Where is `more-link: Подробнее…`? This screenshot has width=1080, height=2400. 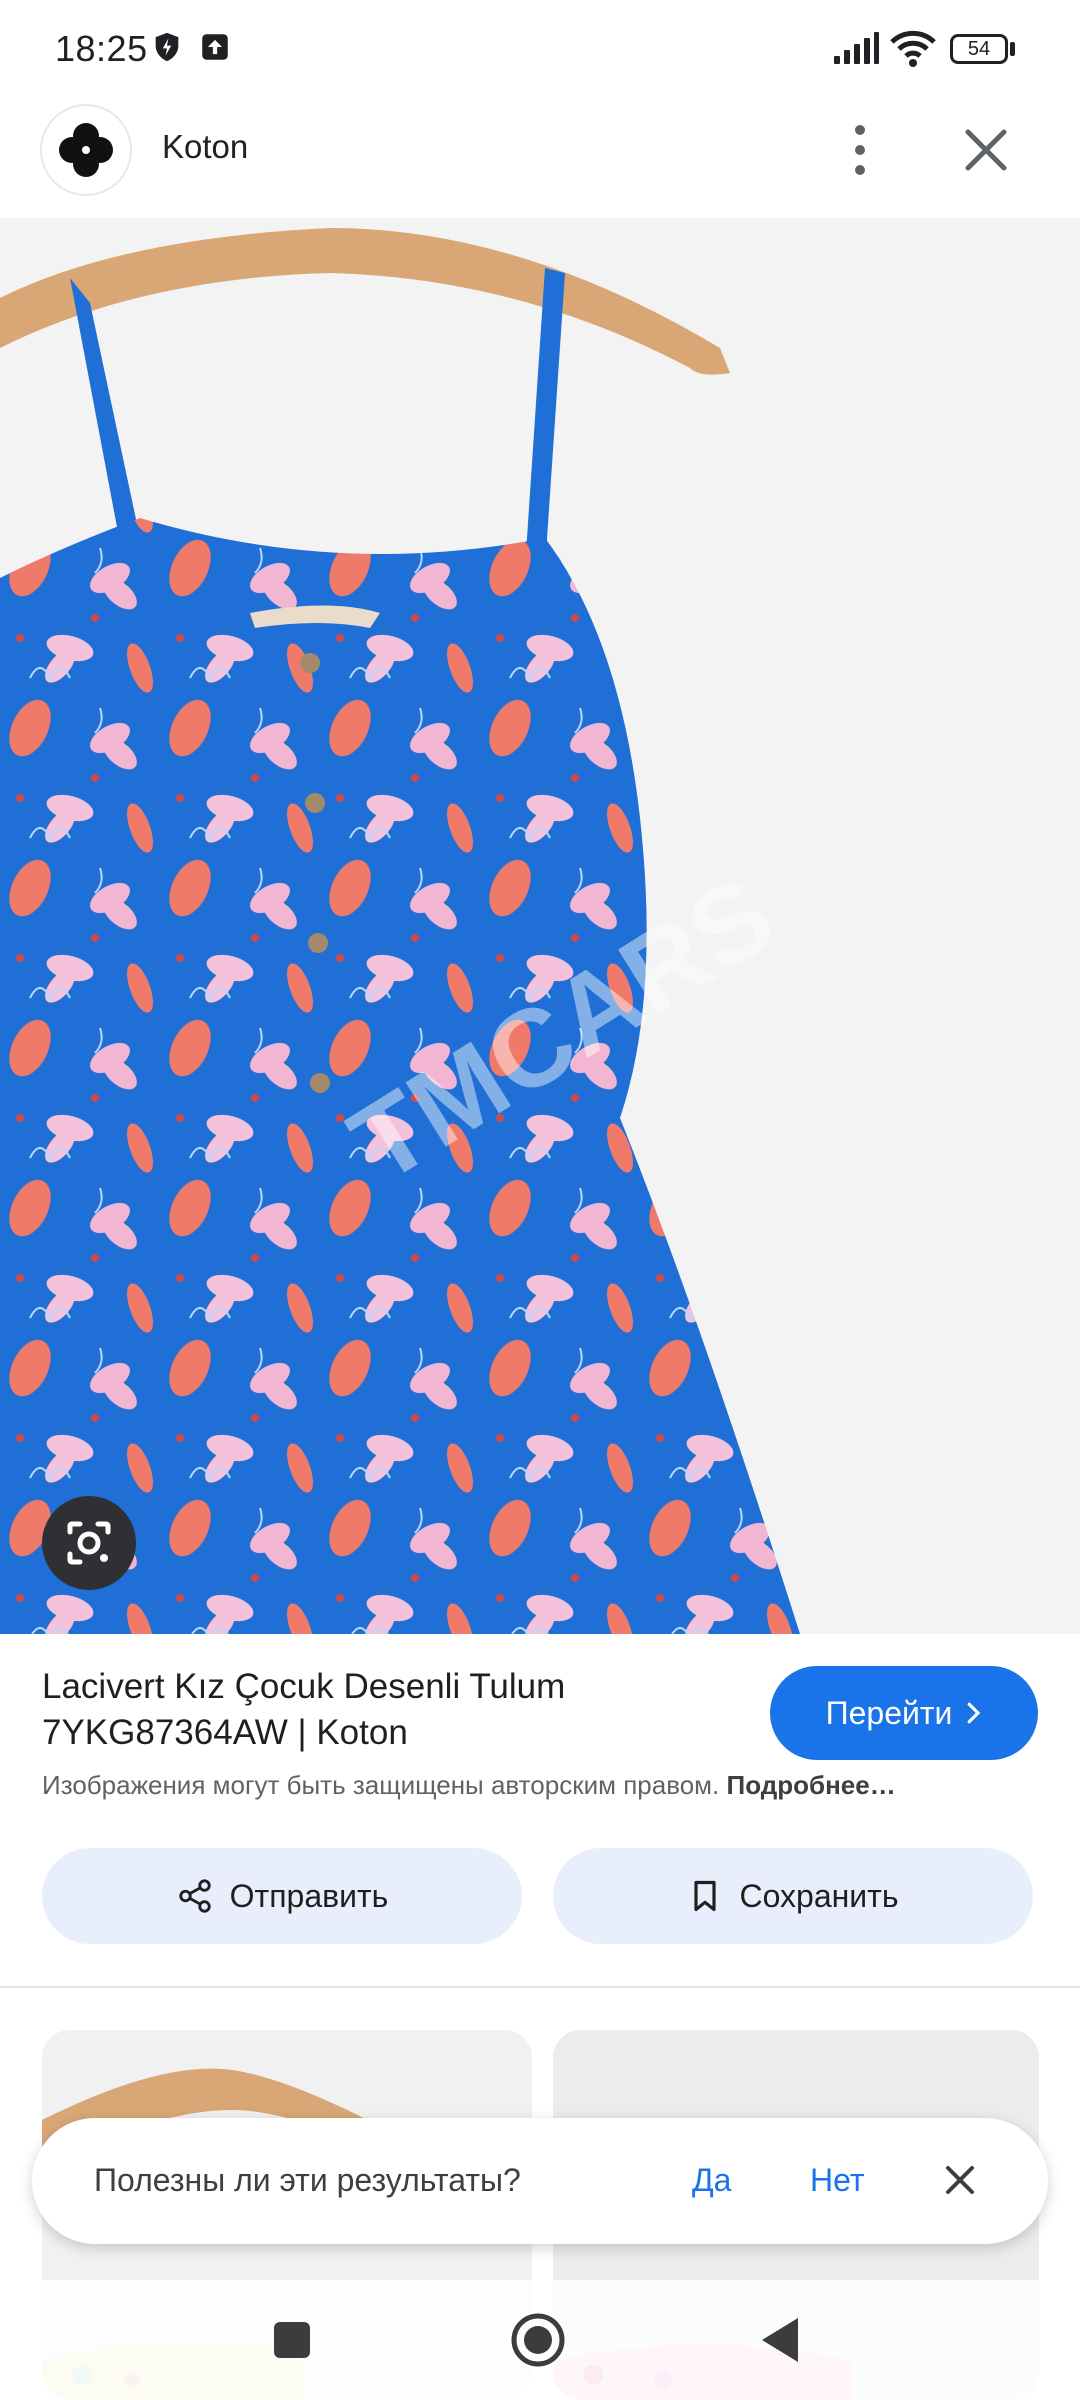
more-link: Подробнее… is located at coordinates (811, 1785).